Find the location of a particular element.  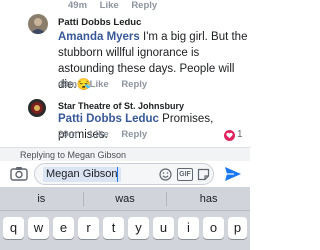

key-p: p is located at coordinates (237, 228).